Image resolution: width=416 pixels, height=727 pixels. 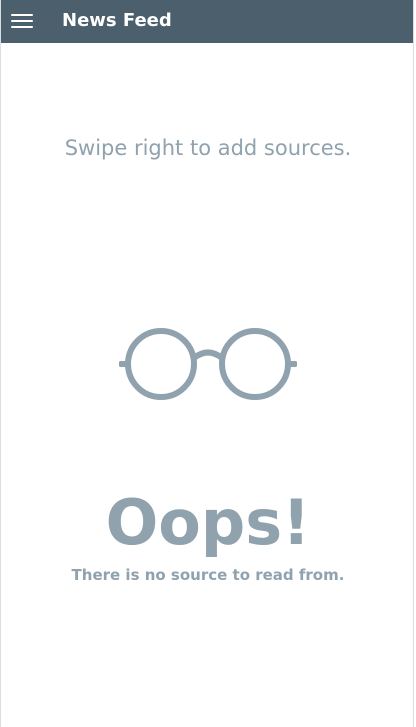 What do you see at coordinates (208, 575) in the screenshot?
I see `empty-state-message: There is no source to read from.` at bounding box center [208, 575].